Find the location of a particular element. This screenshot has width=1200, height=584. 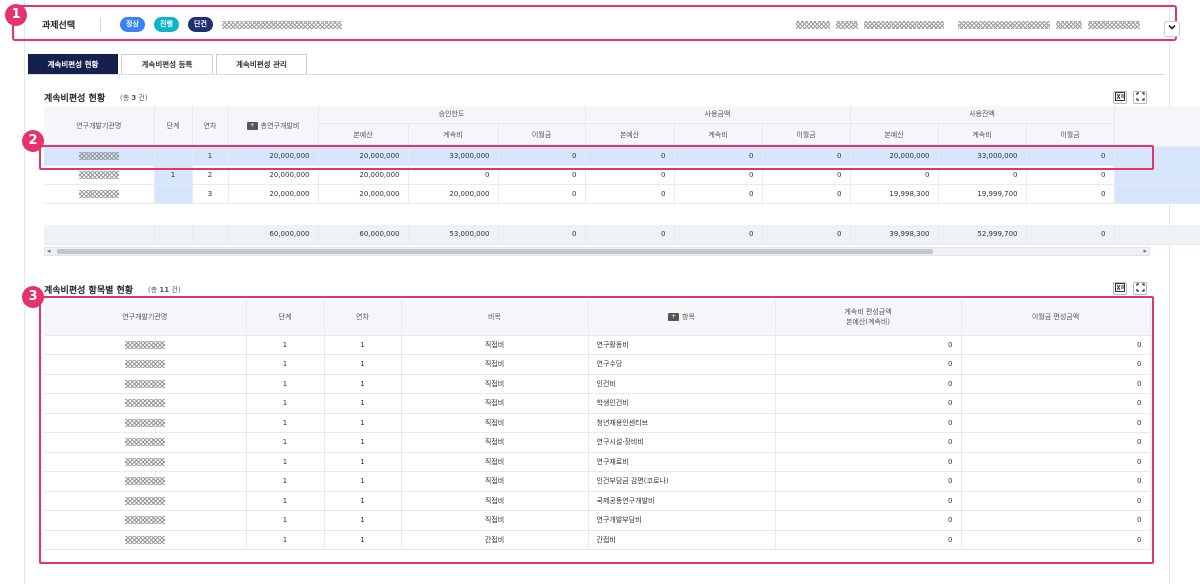

scroll-left-icon: ◂ is located at coordinates (49, 251).